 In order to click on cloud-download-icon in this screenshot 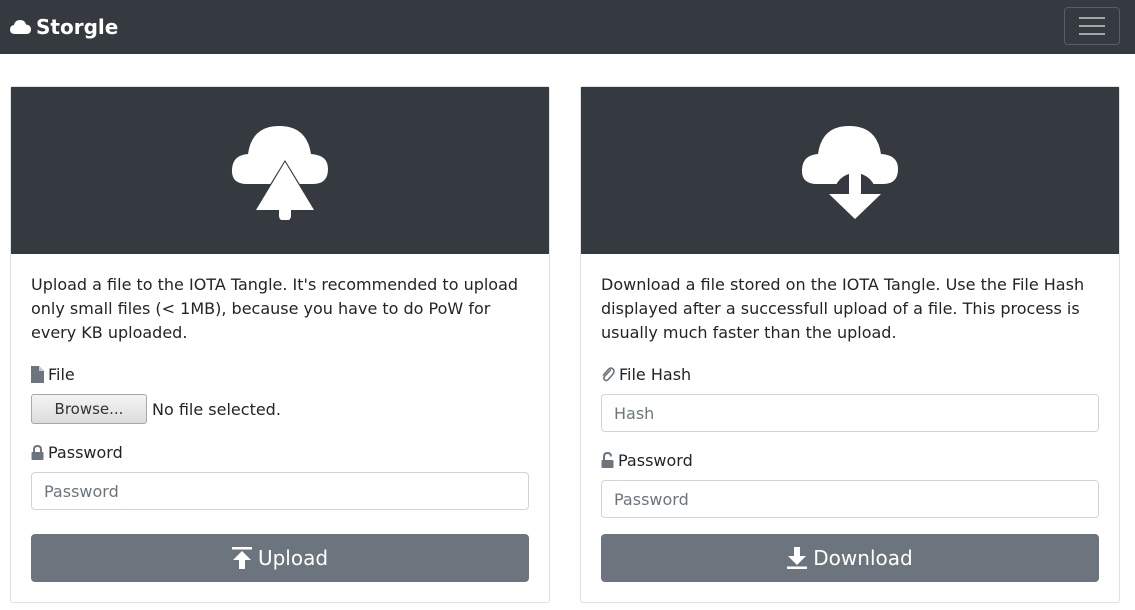, I will do `click(849, 172)`.